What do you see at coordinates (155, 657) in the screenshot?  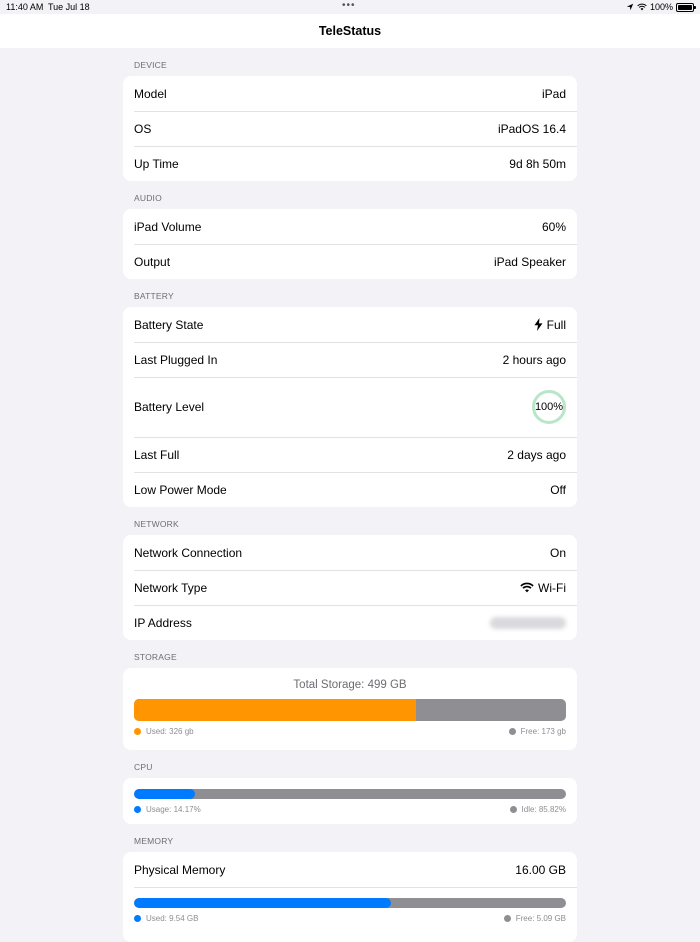 I see `section-header-storage: STORAGE` at bounding box center [155, 657].